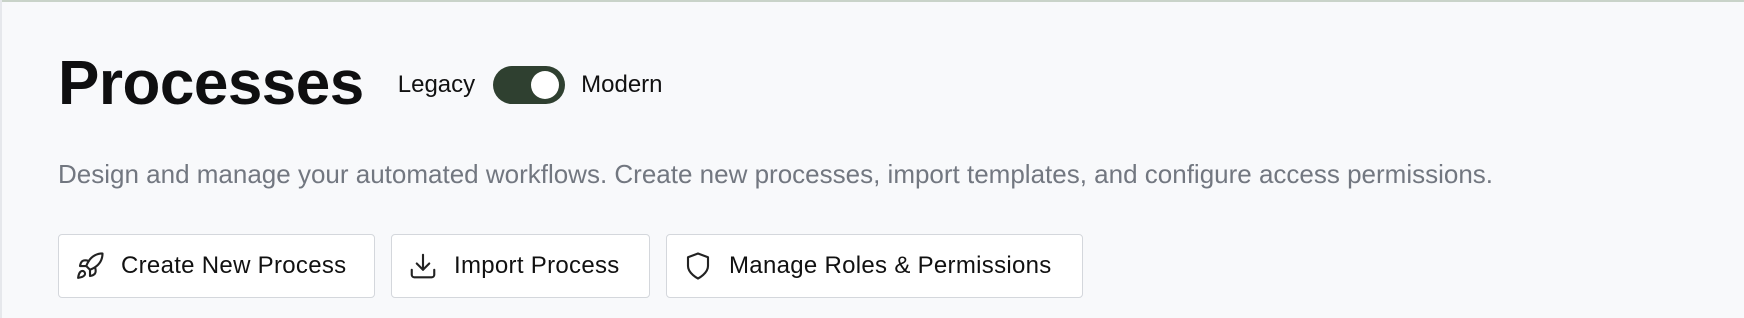 The width and height of the screenshot is (1744, 318). Describe the element at coordinates (436, 84) in the screenshot. I see `toggle-label-legacy: Legacy` at that location.